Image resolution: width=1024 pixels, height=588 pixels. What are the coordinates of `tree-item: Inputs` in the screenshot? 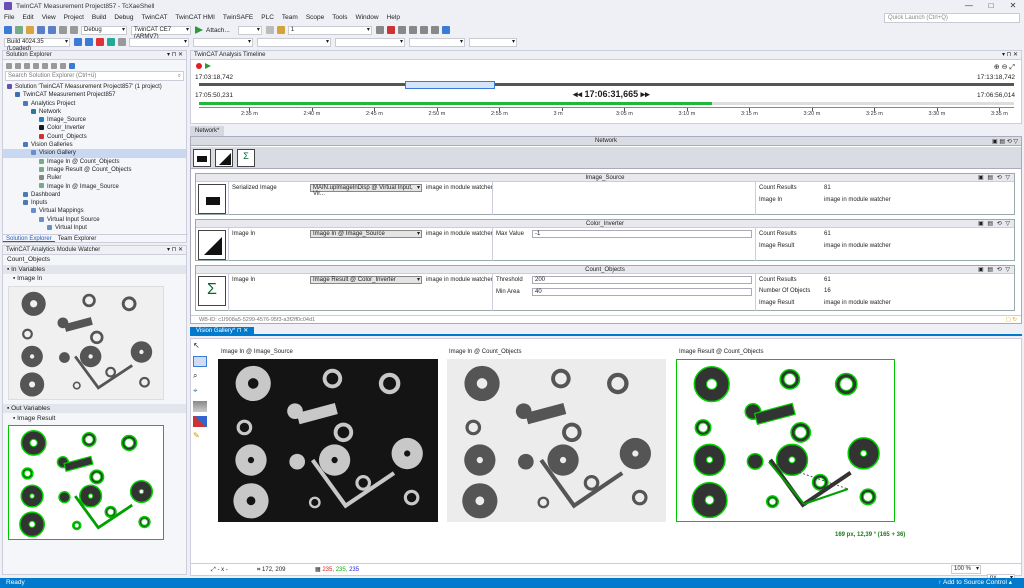 It's located at (94, 203).